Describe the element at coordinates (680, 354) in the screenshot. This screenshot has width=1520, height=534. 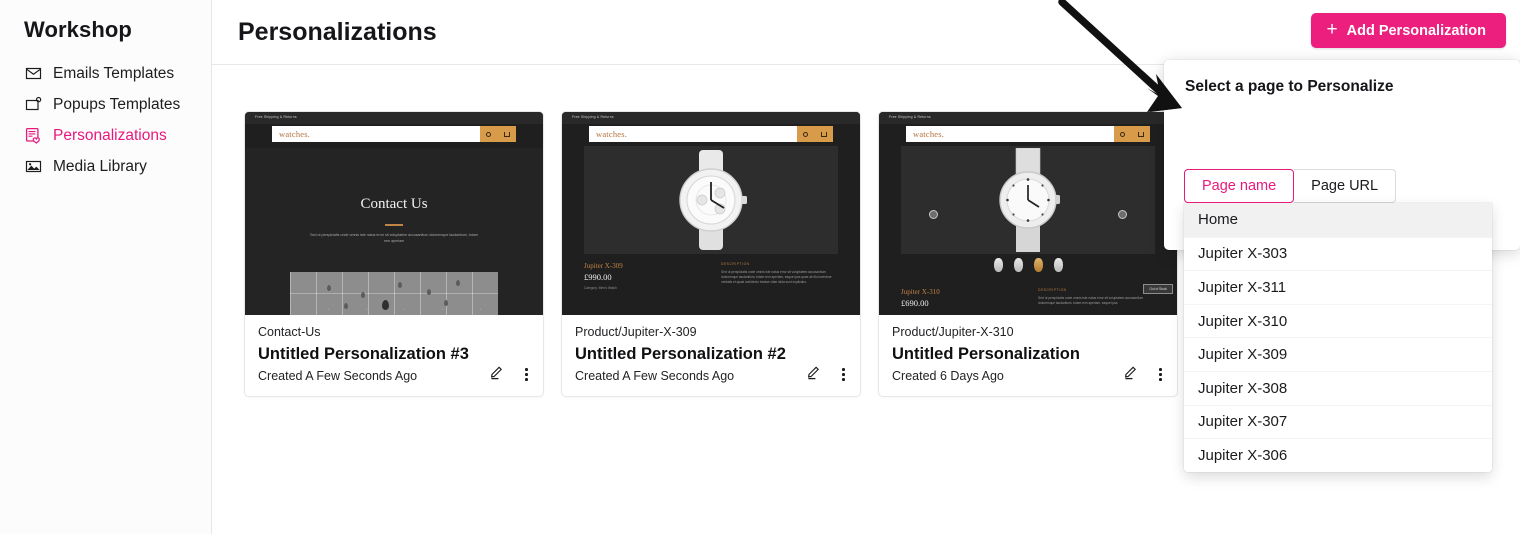
I see `card-title: Untitled Personalization #2` at that location.